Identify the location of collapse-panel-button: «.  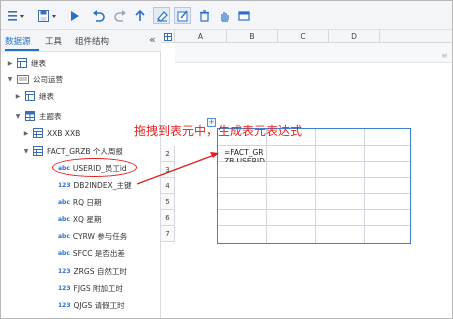
(152, 39).